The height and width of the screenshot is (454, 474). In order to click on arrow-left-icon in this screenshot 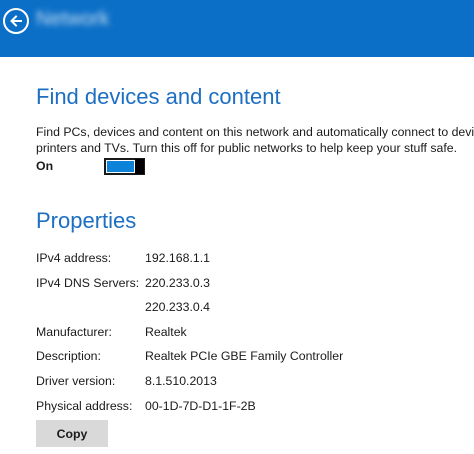, I will do `click(16, 21)`.